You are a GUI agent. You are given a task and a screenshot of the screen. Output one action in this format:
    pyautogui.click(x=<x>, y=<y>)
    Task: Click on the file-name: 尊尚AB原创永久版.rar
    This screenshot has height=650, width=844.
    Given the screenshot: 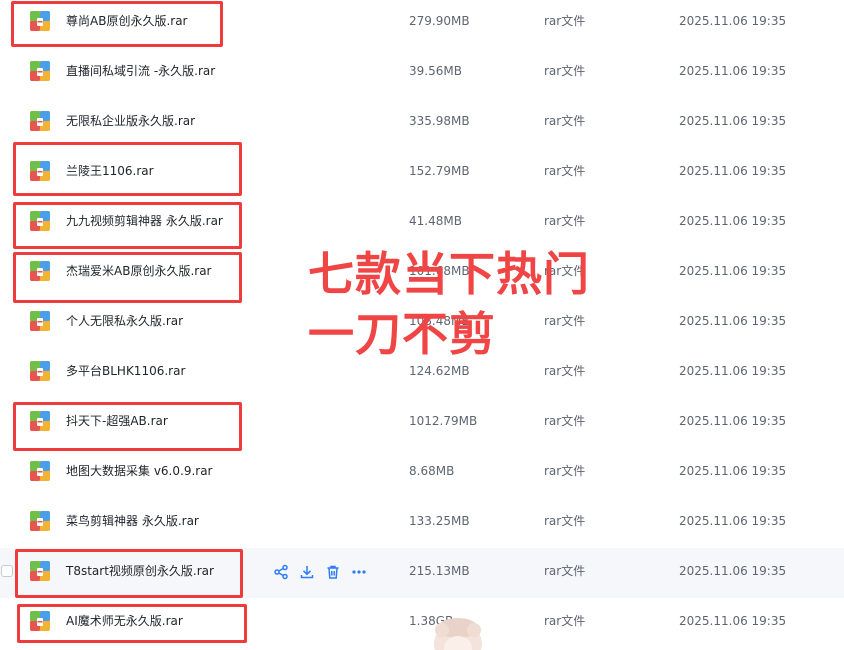 What is the action you would take?
    pyautogui.click(x=126, y=21)
    